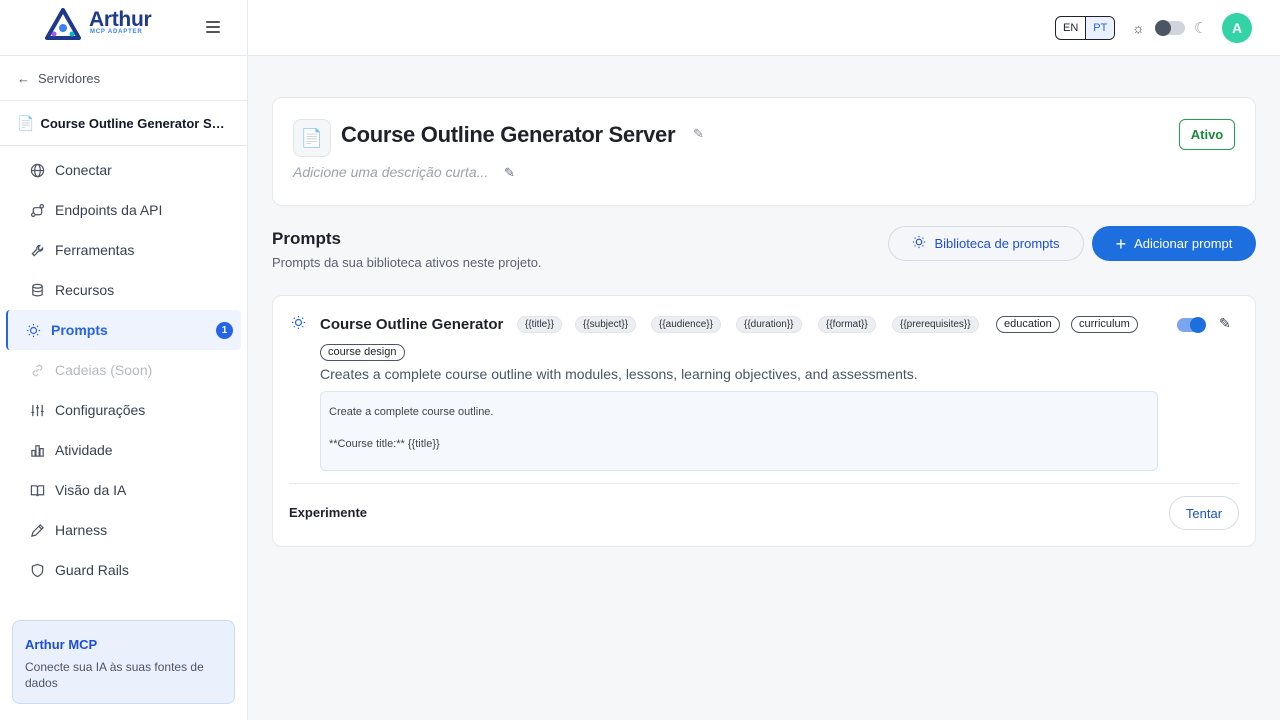  I want to click on wrench-icon, so click(37, 250).